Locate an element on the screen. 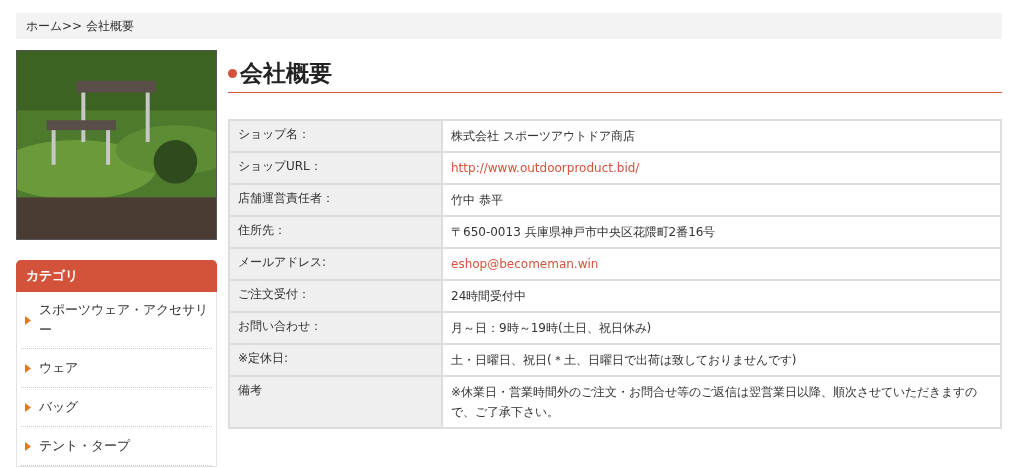 The height and width of the screenshot is (468, 1024). row-value: 竹中 恭平 is located at coordinates (721, 200).